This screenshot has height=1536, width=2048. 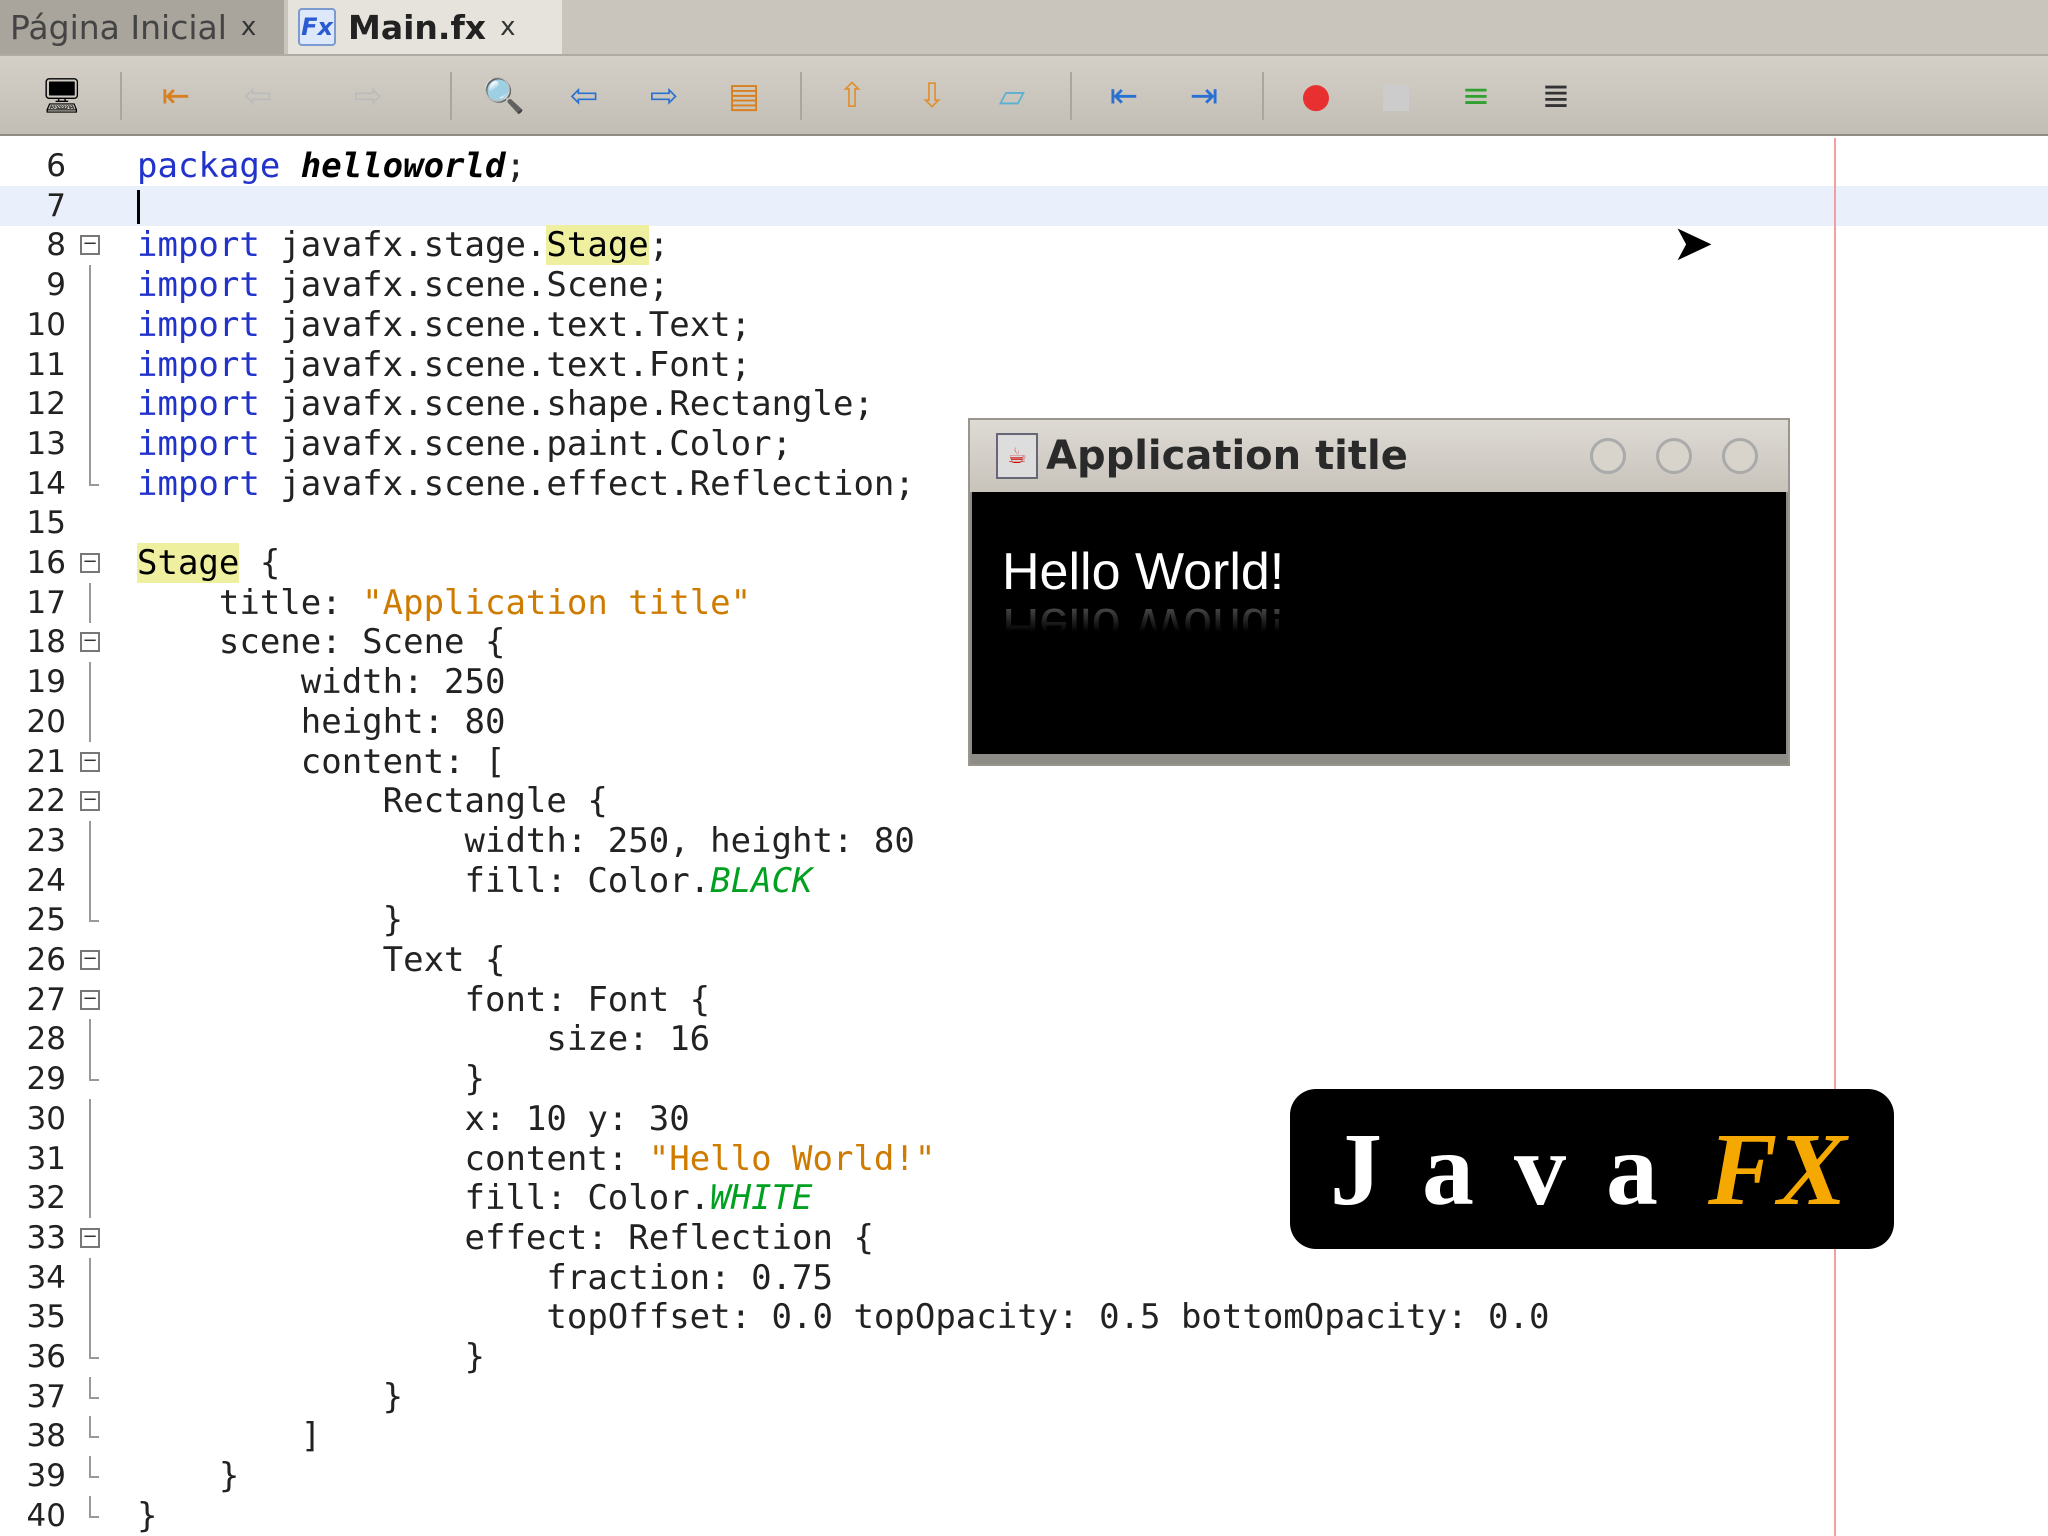 What do you see at coordinates (1024, 801) in the screenshot?
I see `code-line: 22− Rectangle {` at bounding box center [1024, 801].